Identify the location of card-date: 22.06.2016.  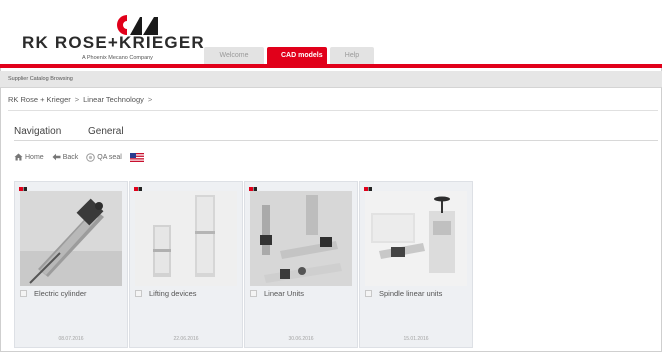
(186, 339).